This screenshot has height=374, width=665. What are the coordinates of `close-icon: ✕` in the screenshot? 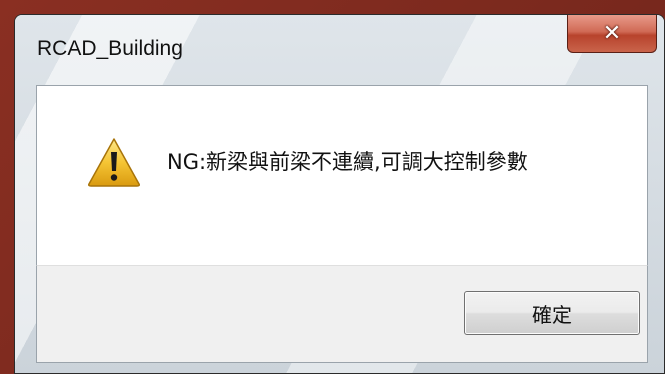 It's located at (612, 33).